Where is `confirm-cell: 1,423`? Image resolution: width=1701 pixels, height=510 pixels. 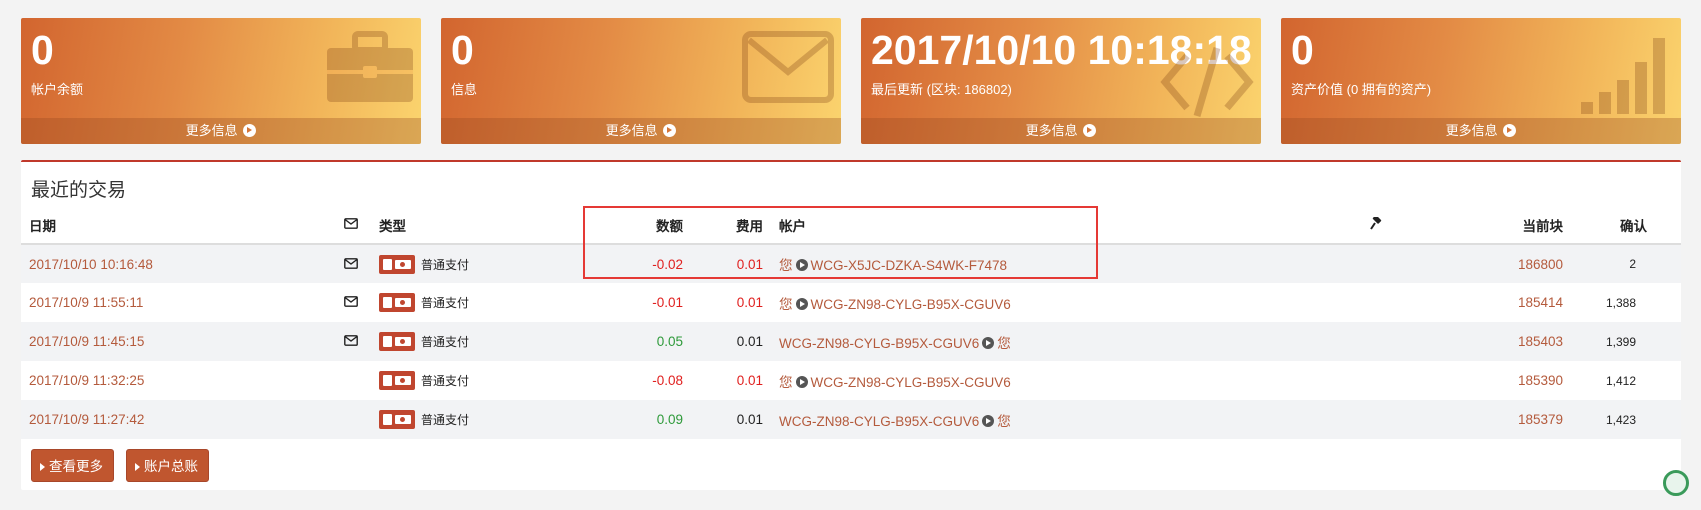 confirm-cell: 1,423 is located at coordinates (1626, 419).